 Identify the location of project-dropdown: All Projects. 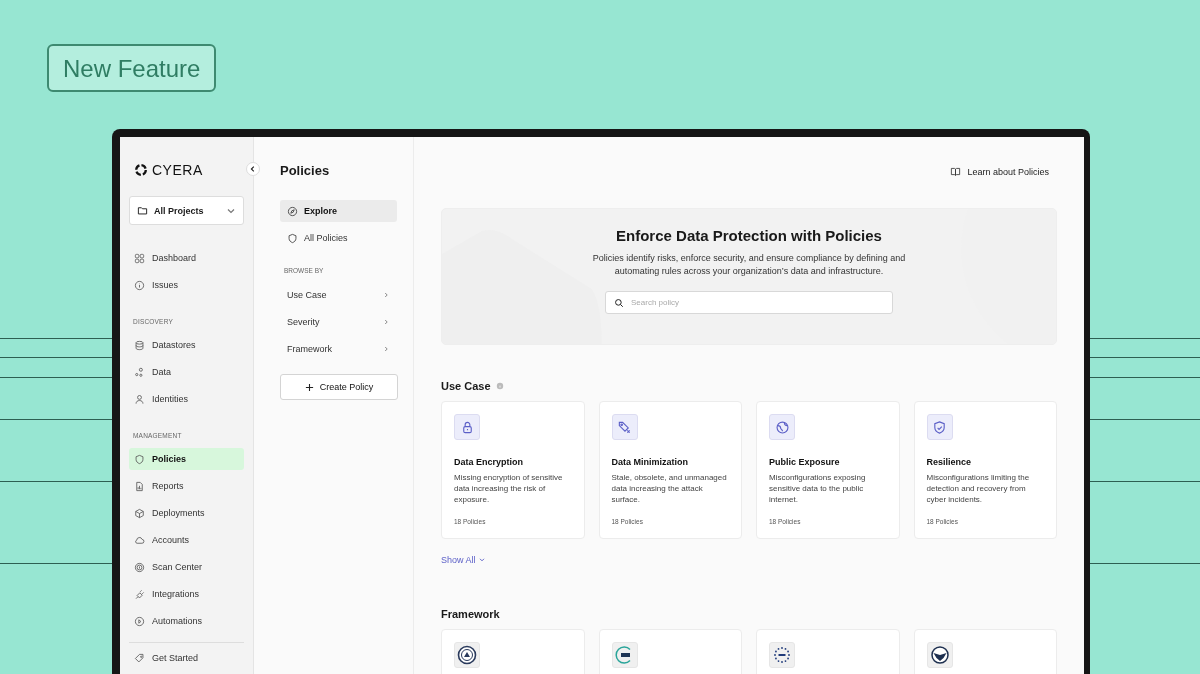
(186, 210).